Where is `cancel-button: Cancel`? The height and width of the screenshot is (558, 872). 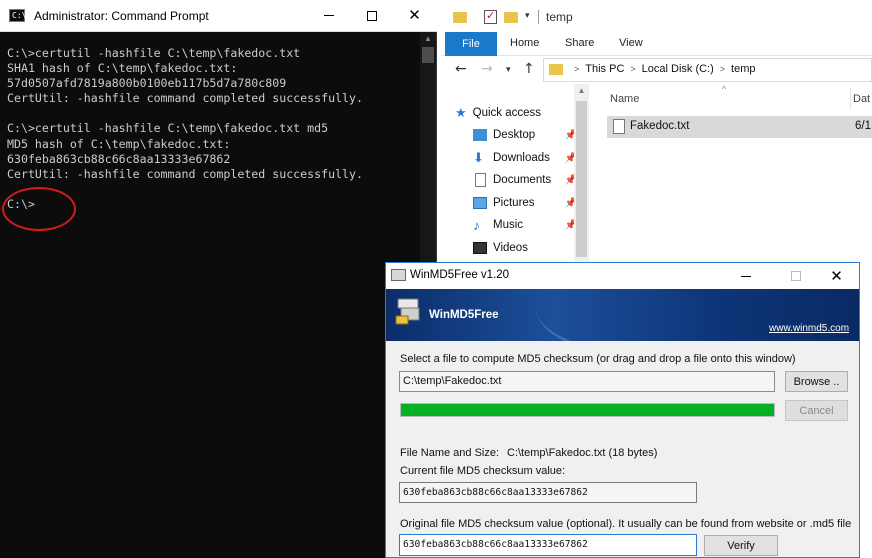
cancel-button: Cancel is located at coordinates (816, 410).